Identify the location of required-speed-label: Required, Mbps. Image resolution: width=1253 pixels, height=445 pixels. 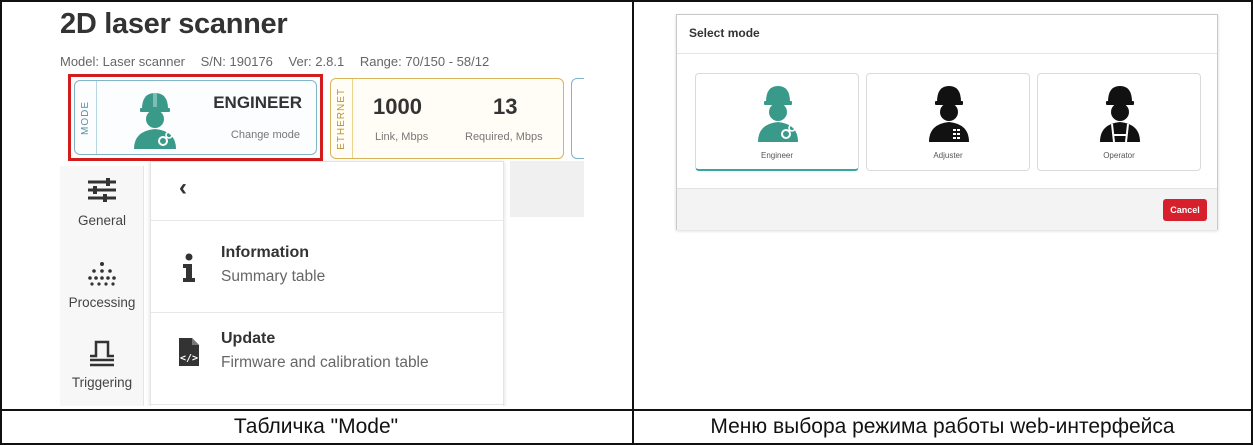
(504, 137).